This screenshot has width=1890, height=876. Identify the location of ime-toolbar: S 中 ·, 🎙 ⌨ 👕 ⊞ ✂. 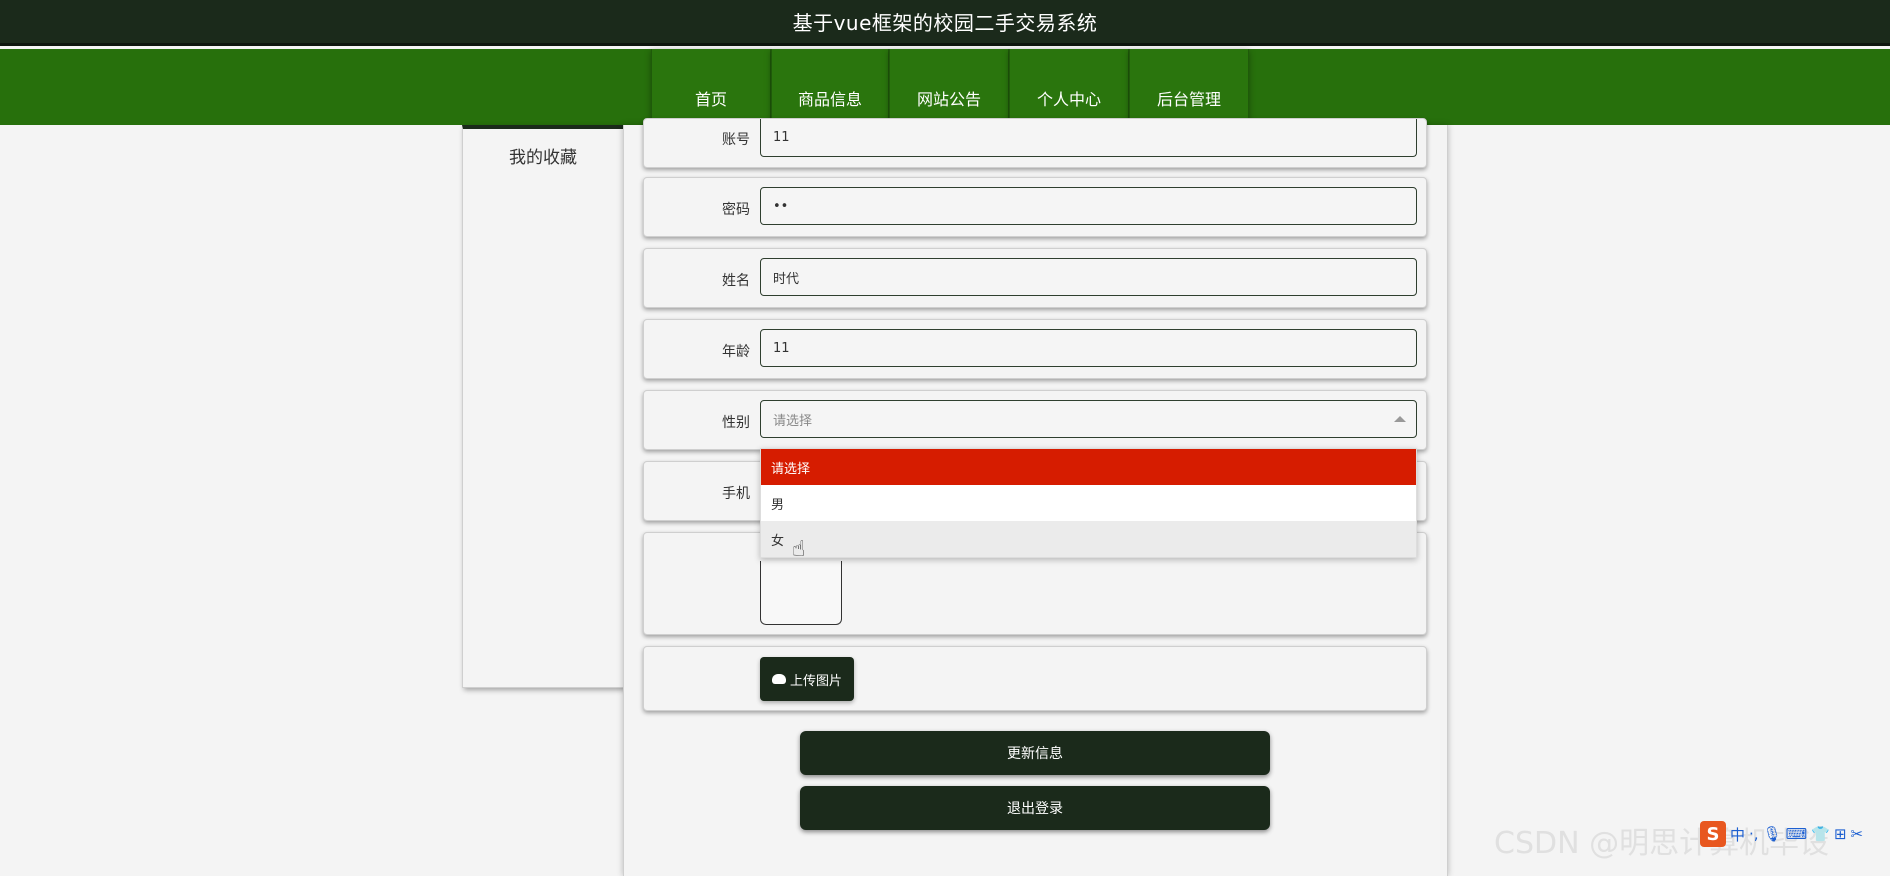
(1781, 834).